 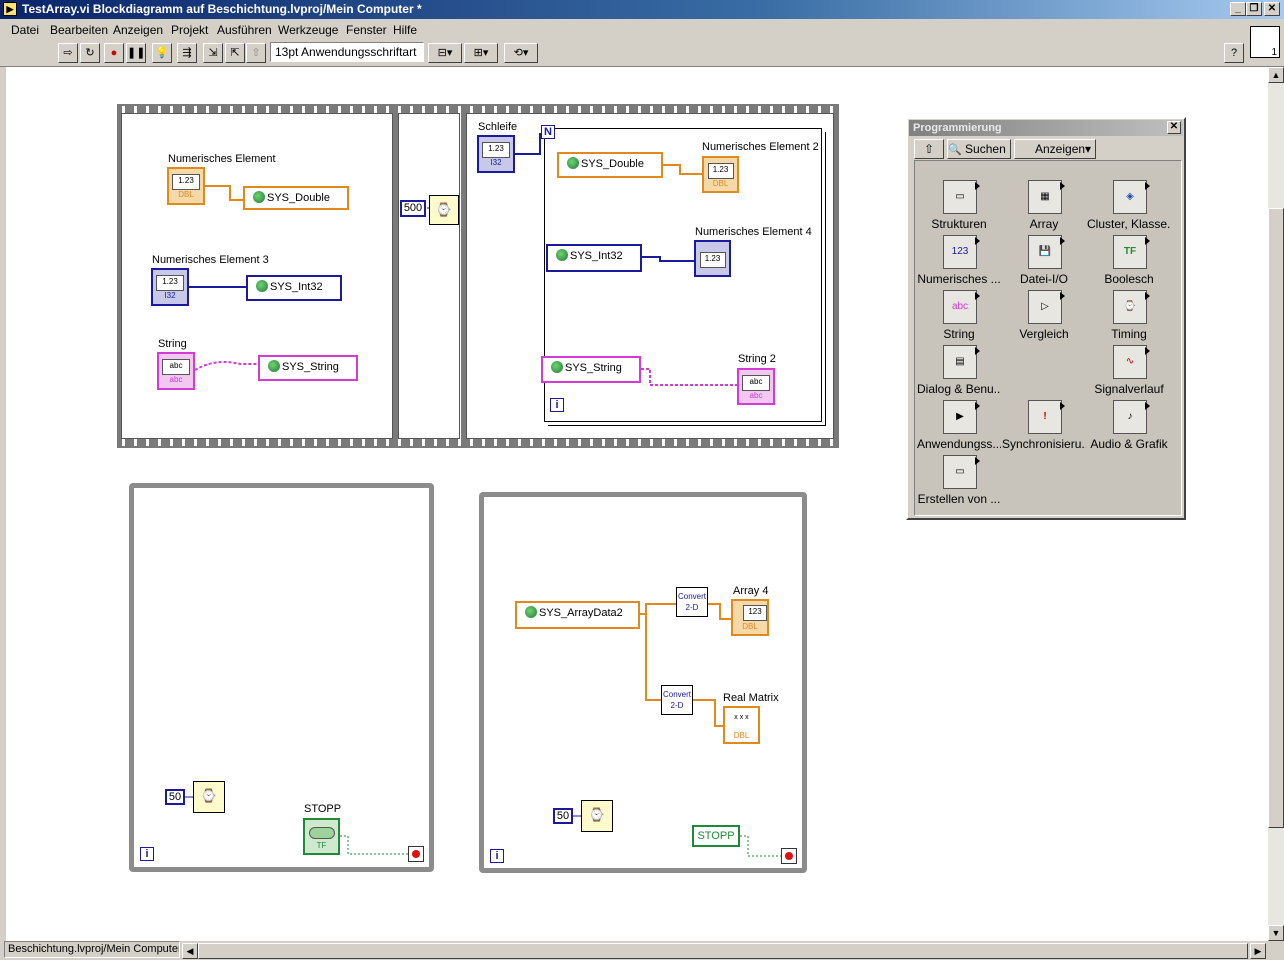 I want to click on horizontal-scroll-thumb, so click(x=723, y=951).